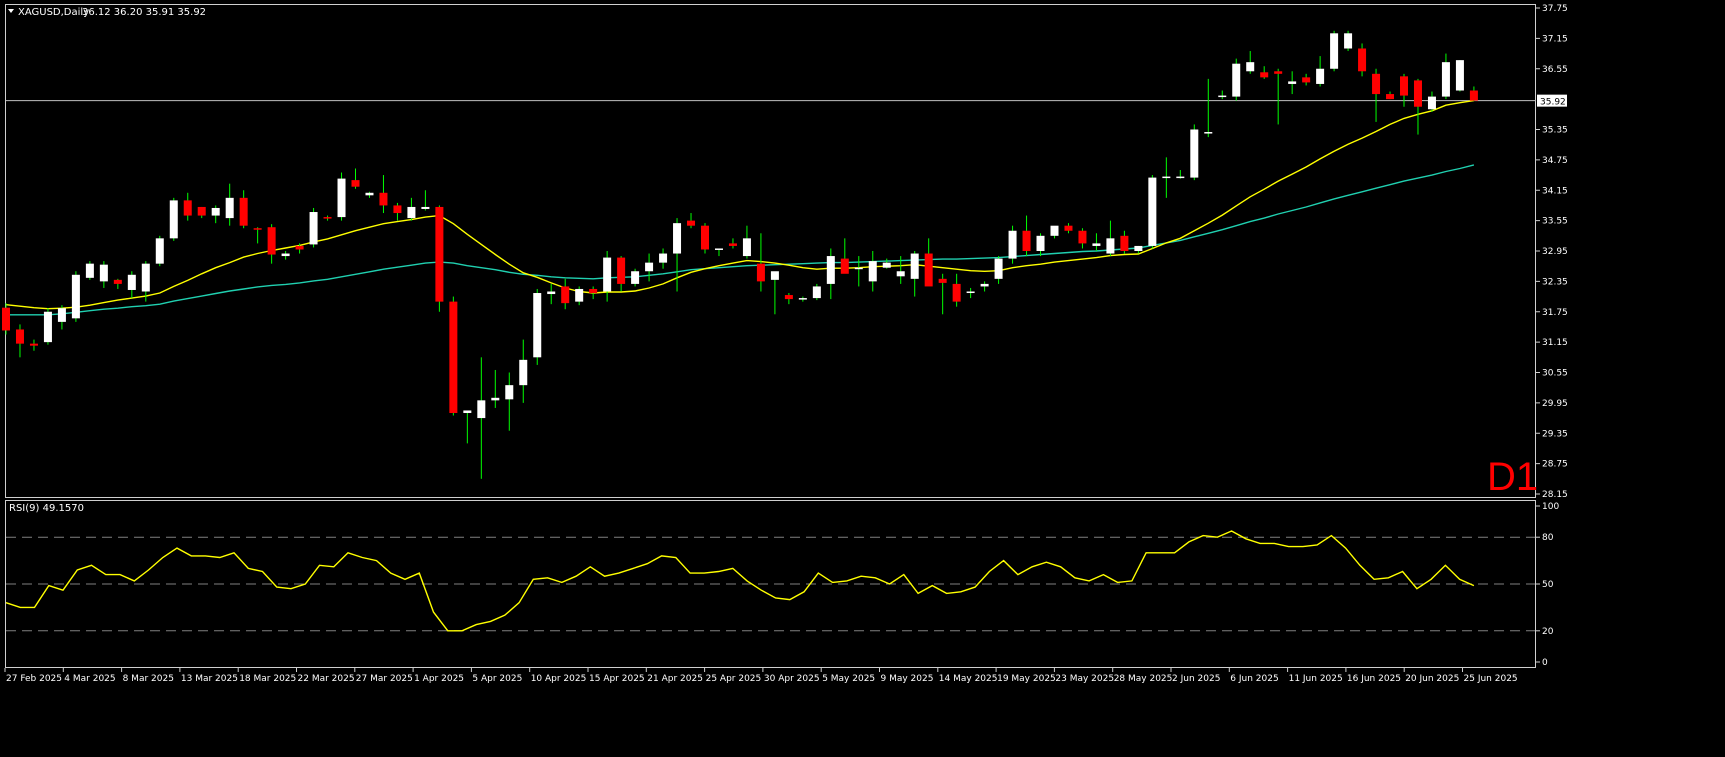 This screenshot has height=757, width=1725. I want to click on date-tick-label: 2 Jun 2025, so click(1196, 679).